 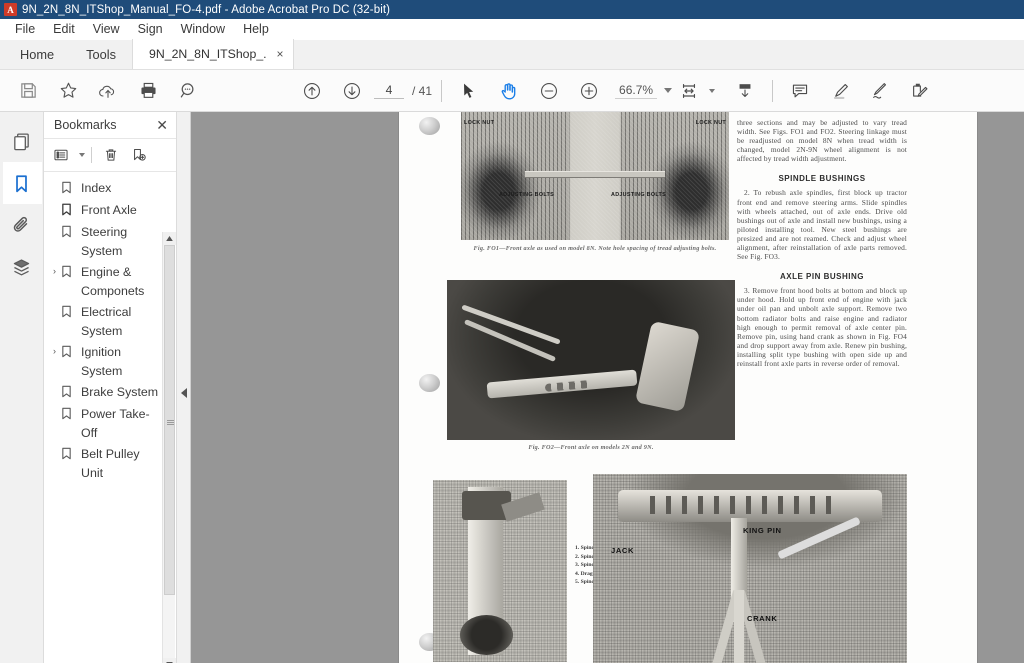 What do you see at coordinates (22, 225) in the screenshot?
I see `attachments-icon` at bounding box center [22, 225].